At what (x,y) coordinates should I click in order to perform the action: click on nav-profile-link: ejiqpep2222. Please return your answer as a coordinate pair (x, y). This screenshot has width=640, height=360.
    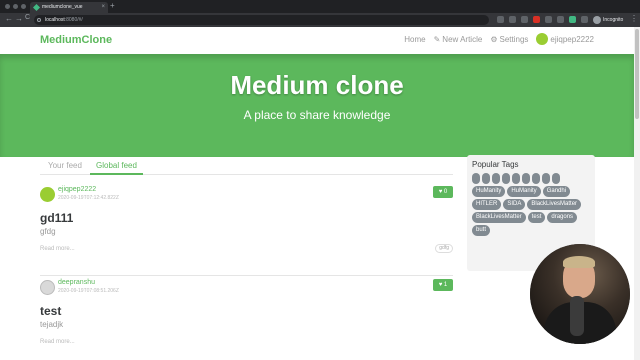
    Looking at the image, I should click on (565, 39).